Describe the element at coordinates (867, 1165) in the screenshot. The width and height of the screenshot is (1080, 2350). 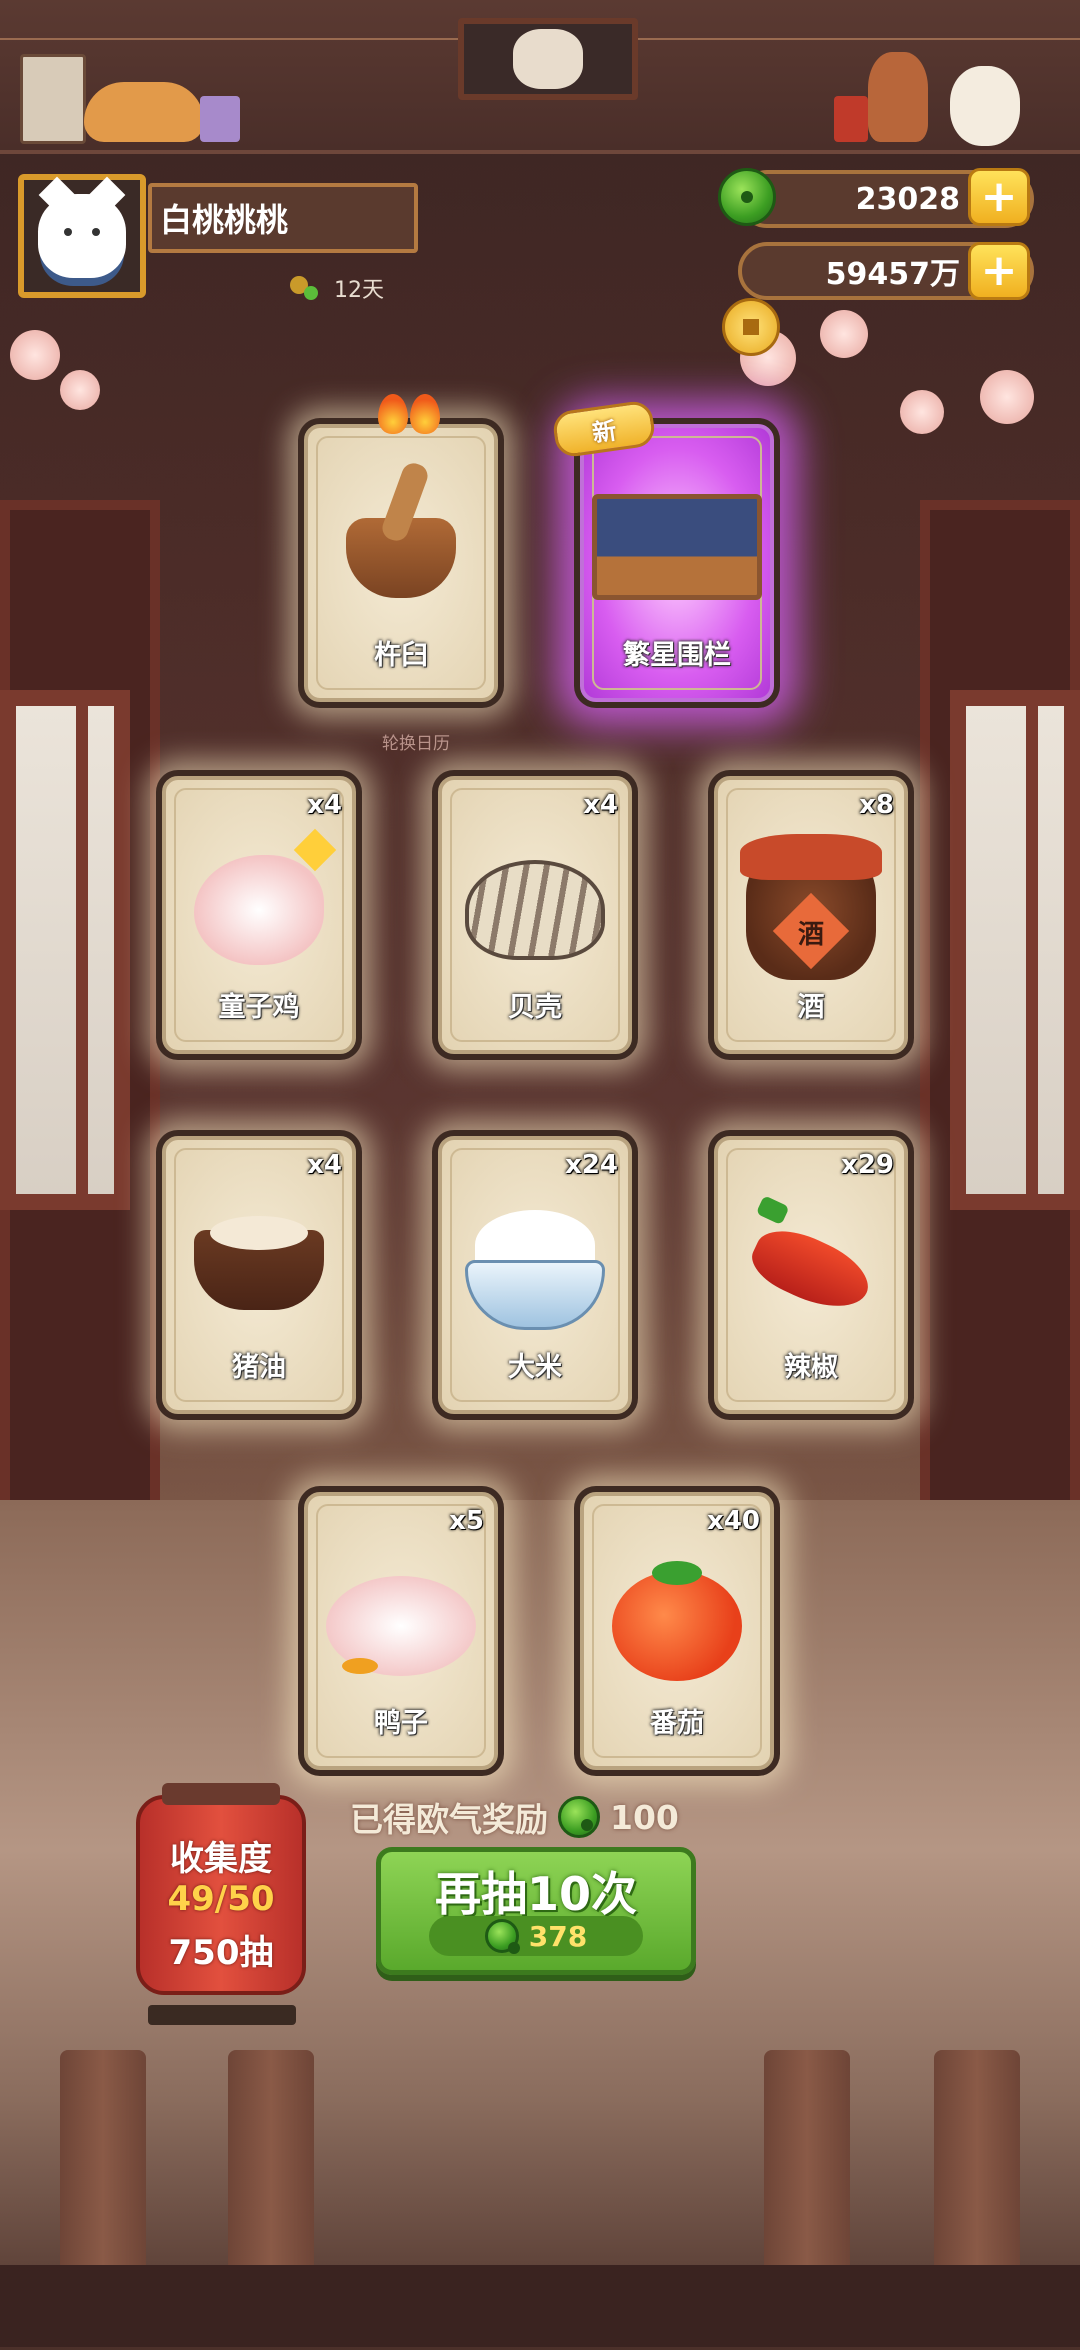
I see `card-count: x29` at that location.